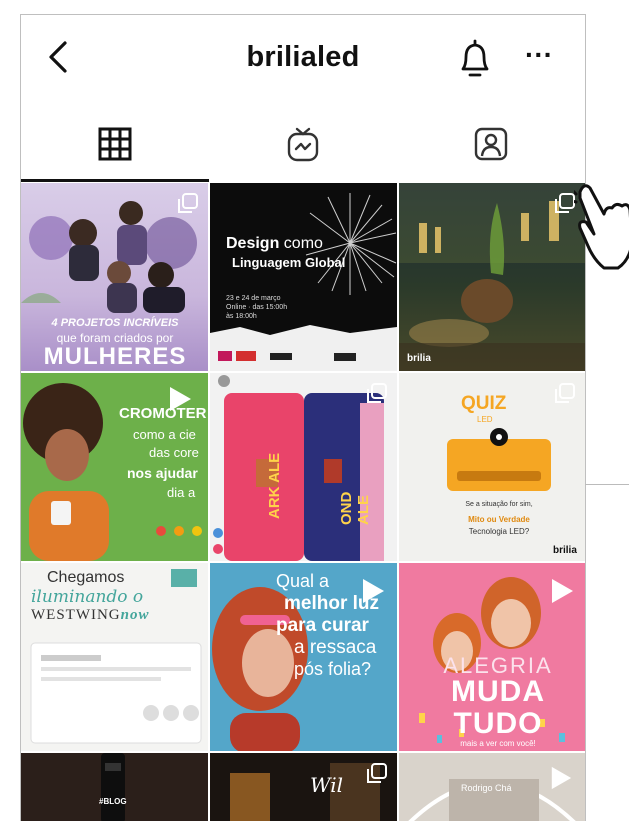 This screenshot has height=821, width=629. I want to click on post-tag: #BLOG, so click(113, 801).